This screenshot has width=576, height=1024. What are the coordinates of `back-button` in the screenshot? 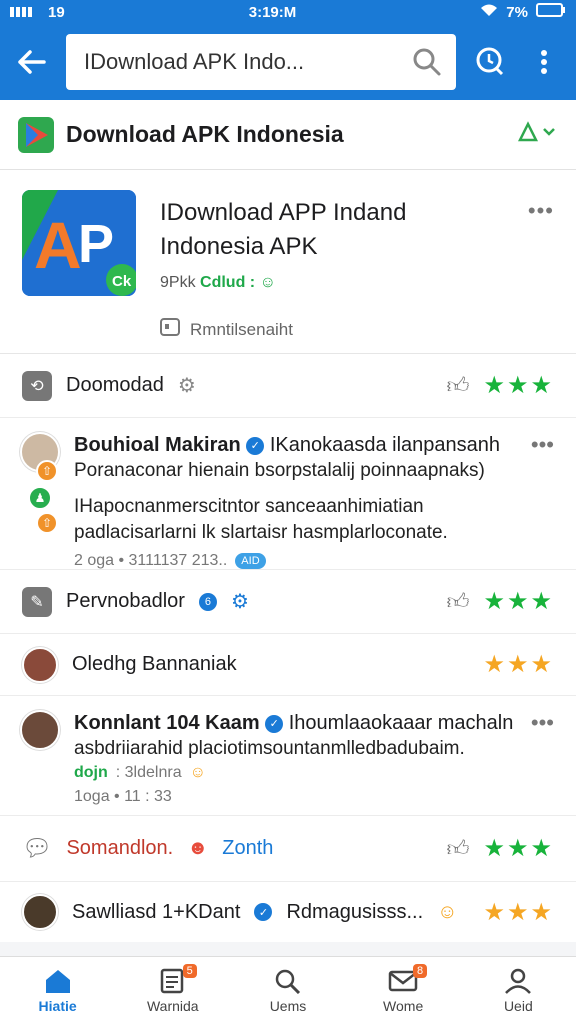 It's located at (32, 62).